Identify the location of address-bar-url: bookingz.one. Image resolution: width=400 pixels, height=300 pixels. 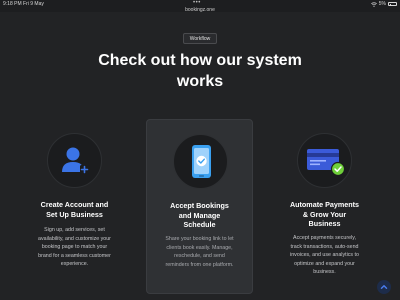
(200, 10).